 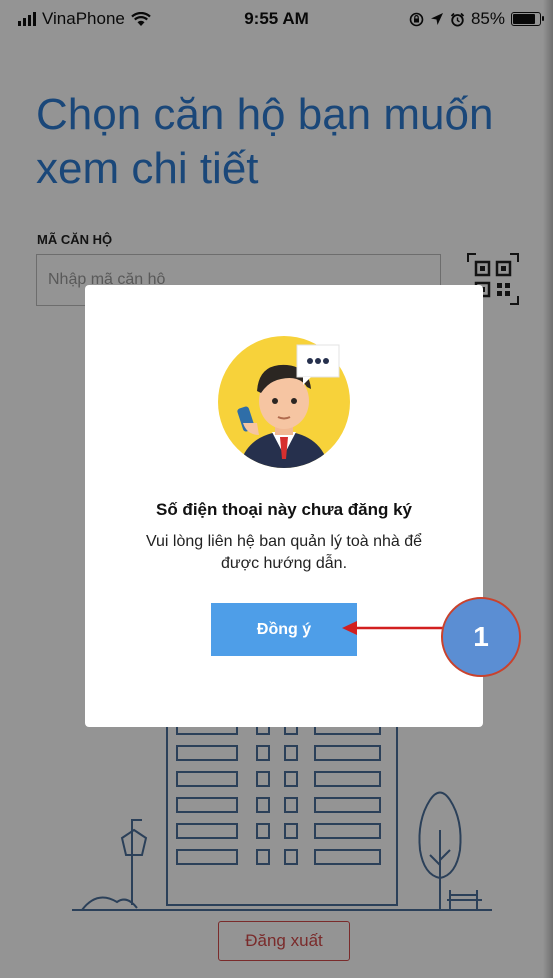 What do you see at coordinates (481, 637) in the screenshot?
I see `step-number-badge: 1` at bounding box center [481, 637].